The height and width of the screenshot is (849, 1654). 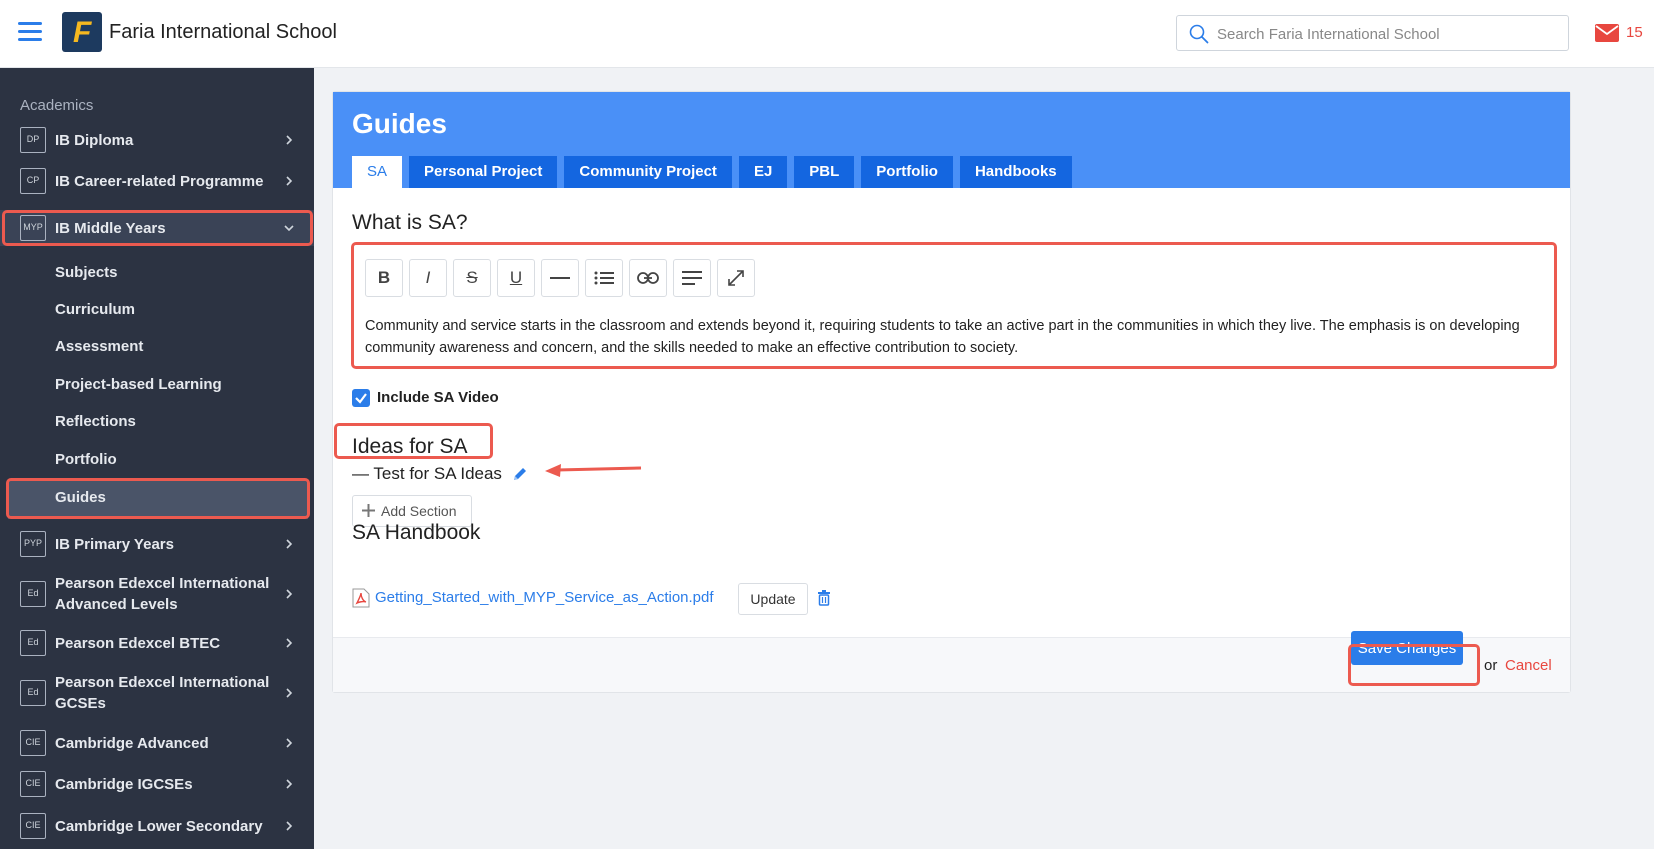 I want to click on sidebar-subitem-portfolio: Portfolio, so click(x=86, y=459).